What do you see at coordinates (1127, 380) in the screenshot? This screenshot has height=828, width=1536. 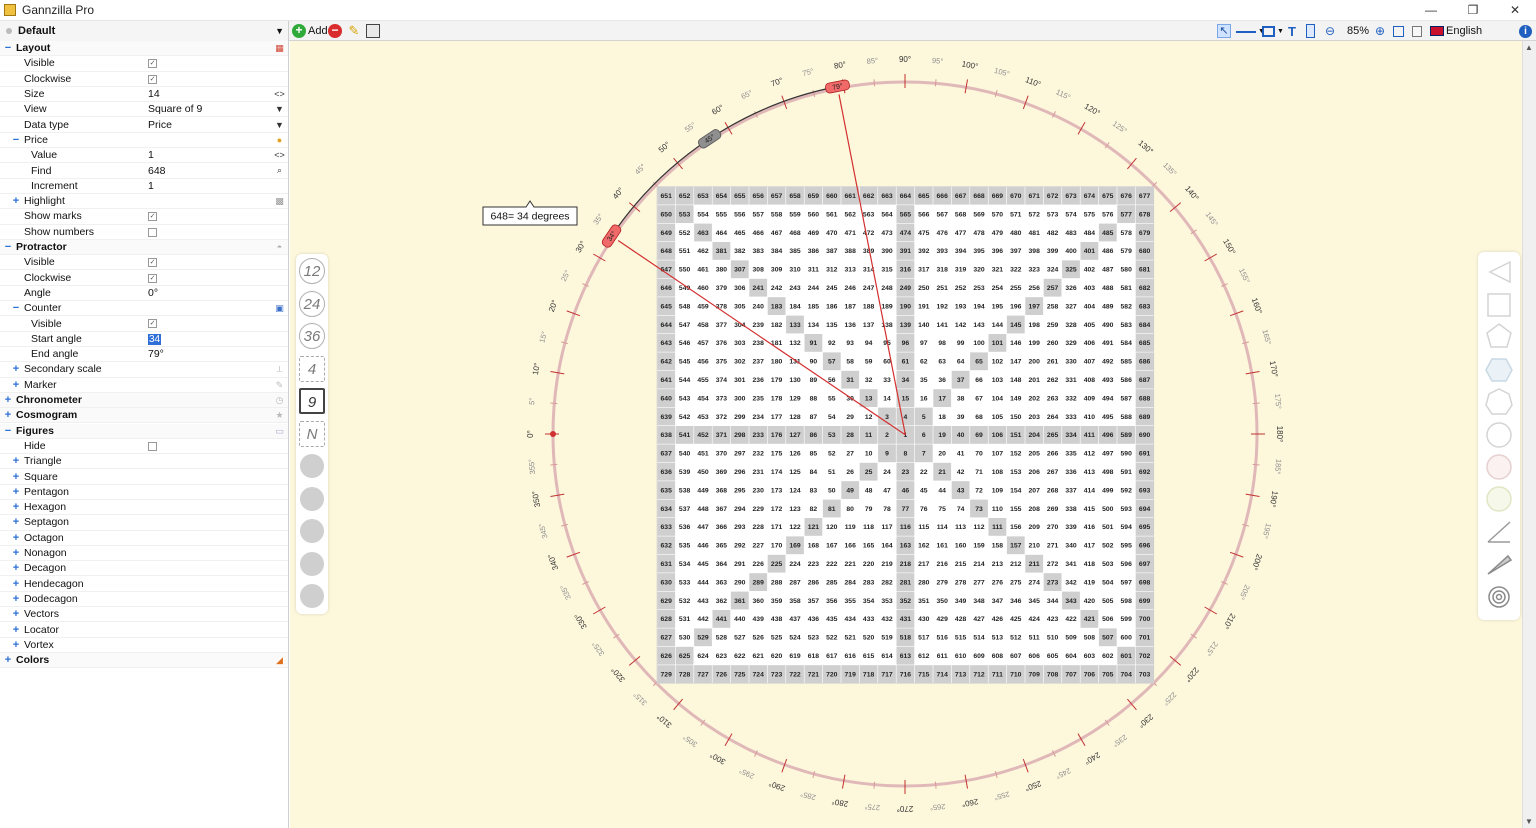 I see `grid-cell: 586` at bounding box center [1127, 380].